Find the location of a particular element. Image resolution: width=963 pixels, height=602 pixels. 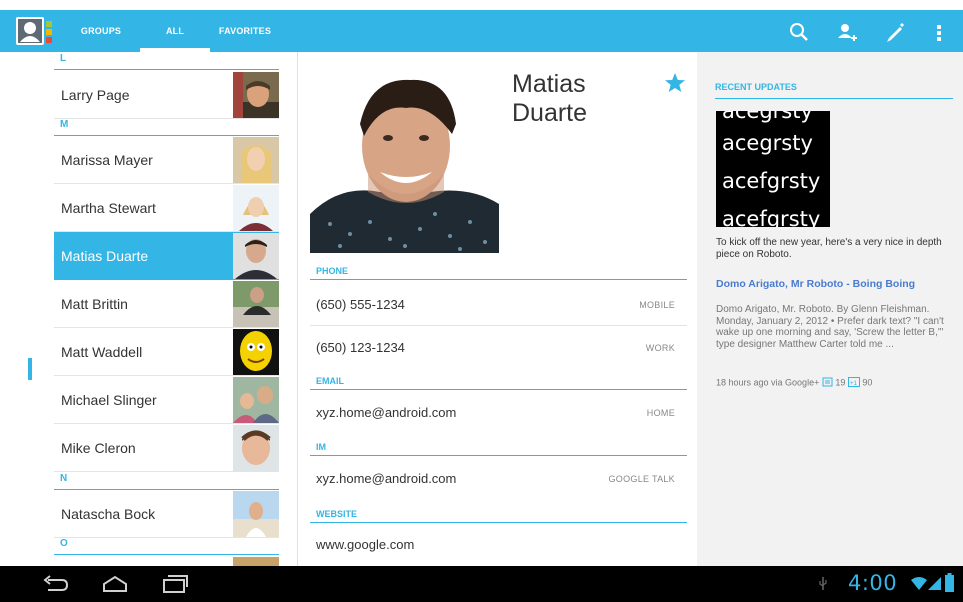

add-contact-icon is located at coordinates (847, 32).